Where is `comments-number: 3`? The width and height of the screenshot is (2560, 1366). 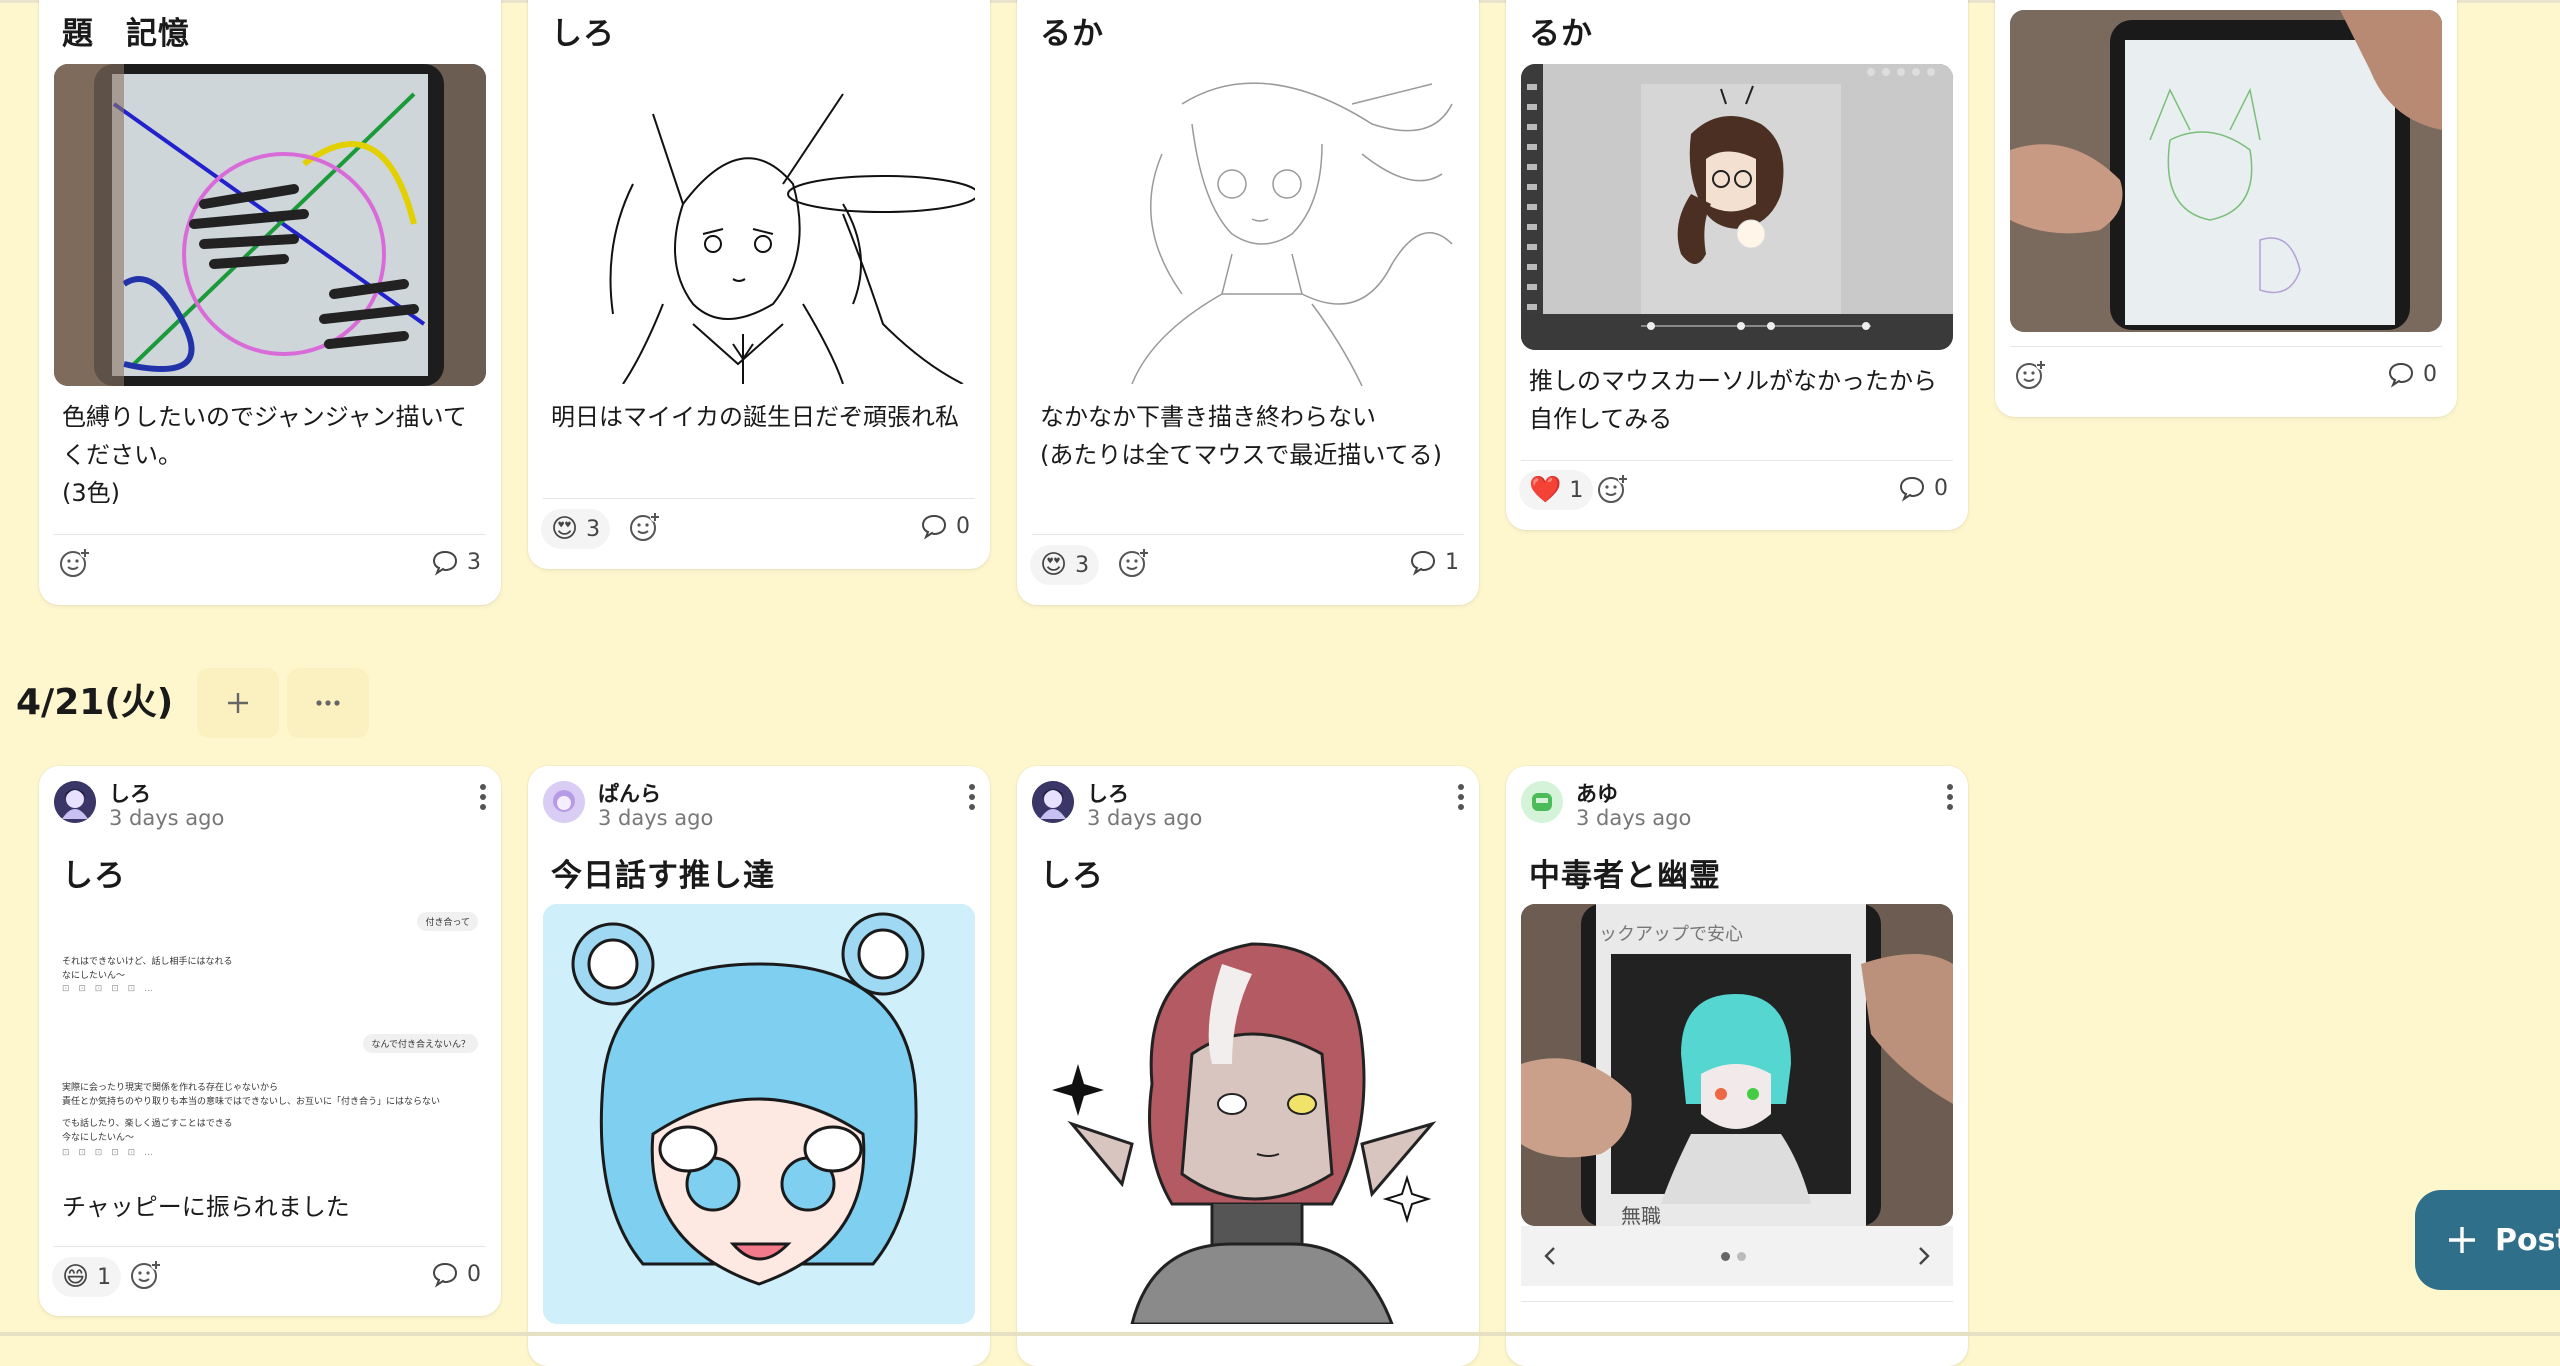 comments-number: 3 is located at coordinates (474, 562).